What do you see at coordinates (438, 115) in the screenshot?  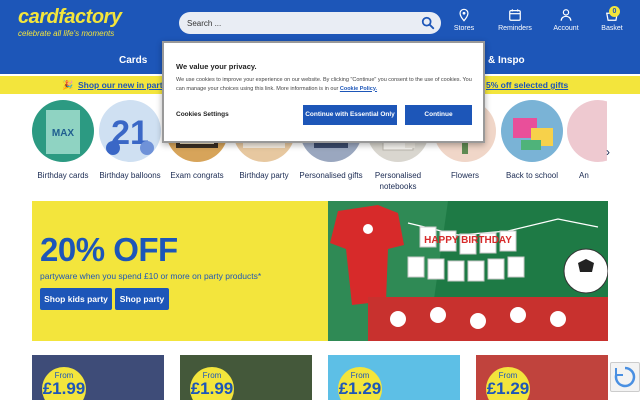 I see `continue-button: Continue` at bounding box center [438, 115].